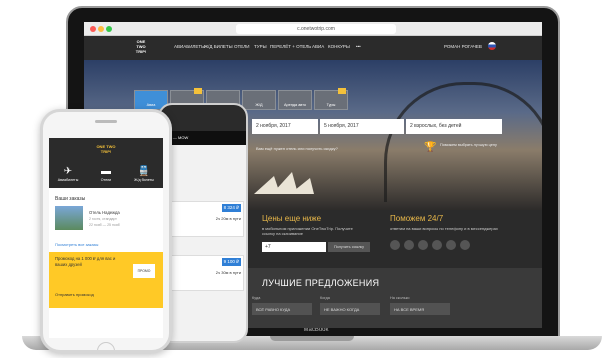 Image resolution: width=616 pixels, height=358 pixels. I want to click on orders-title: Ваши заказы, so click(70, 199).